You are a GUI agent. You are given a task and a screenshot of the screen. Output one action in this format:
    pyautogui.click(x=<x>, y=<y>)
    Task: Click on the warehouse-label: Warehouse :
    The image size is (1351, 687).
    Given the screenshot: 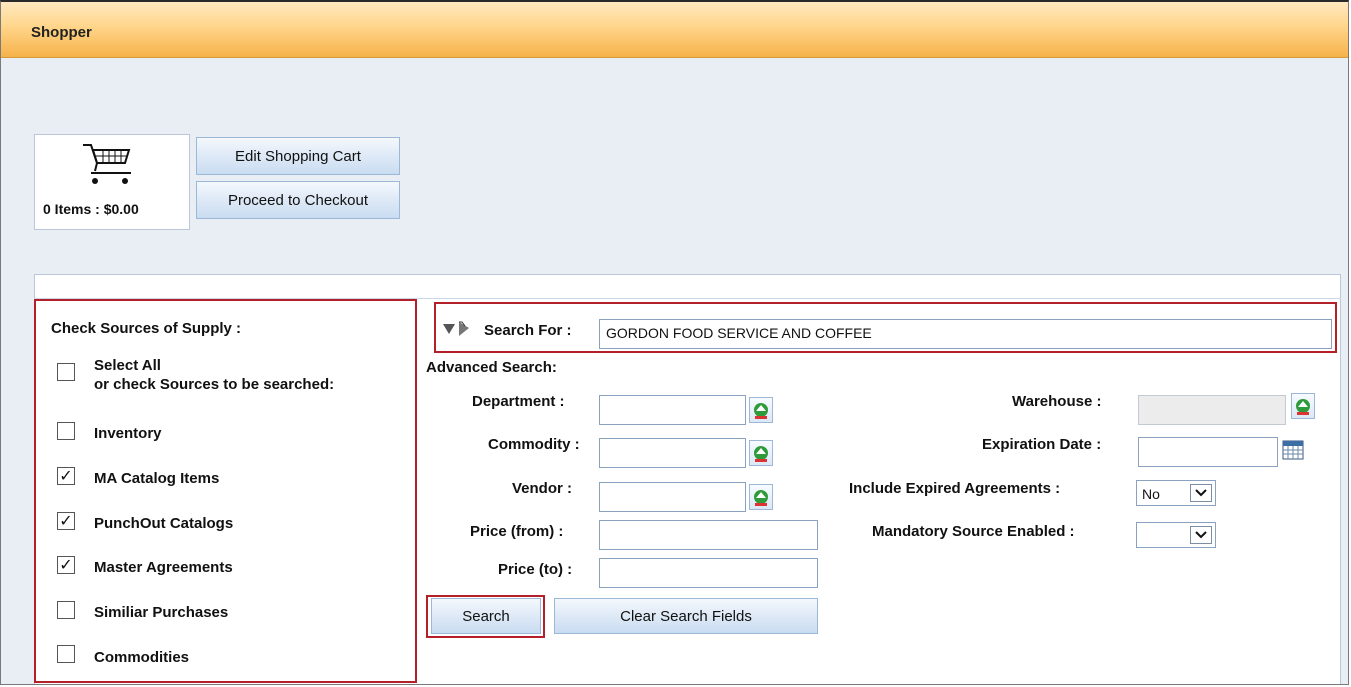 What is the action you would take?
    pyautogui.click(x=1057, y=401)
    